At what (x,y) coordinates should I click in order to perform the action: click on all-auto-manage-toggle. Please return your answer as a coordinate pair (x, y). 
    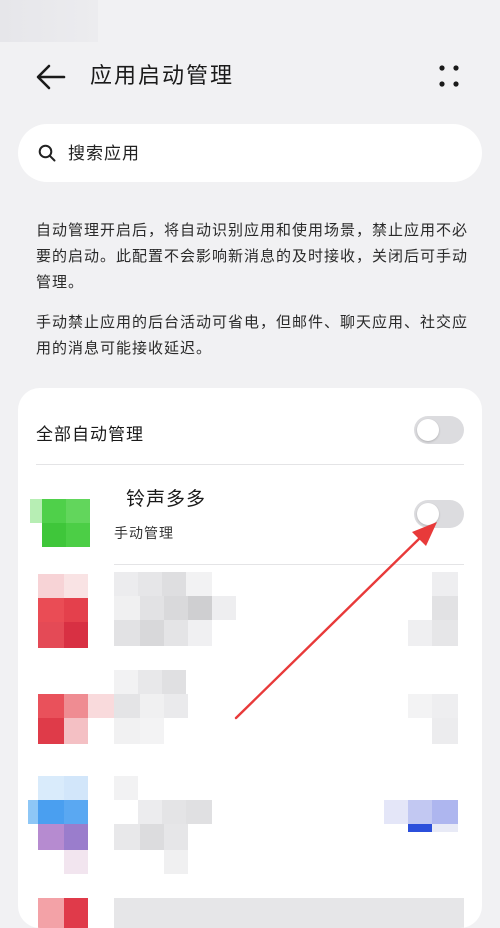
    Looking at the image, I should click on (439, 430).